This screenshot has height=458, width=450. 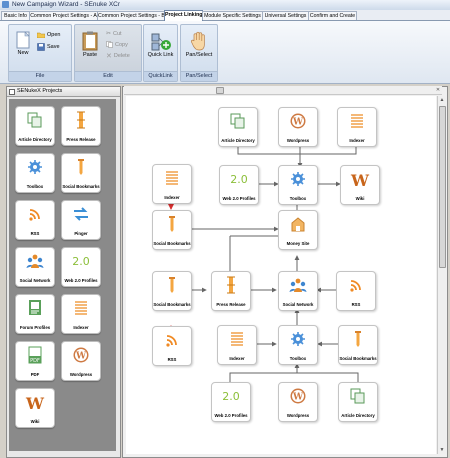 I want to click on open-folder-icon, so click(x=41, y=35).